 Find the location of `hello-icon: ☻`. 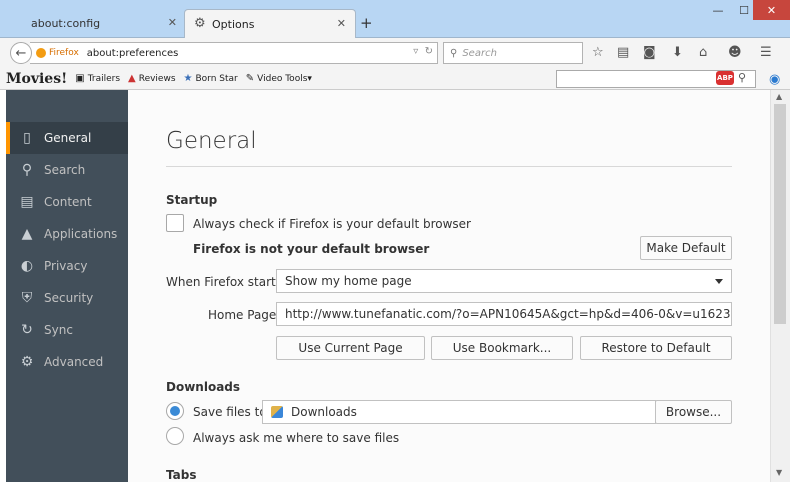

hello-icon: ☻ is located at coordinates (735, 52).